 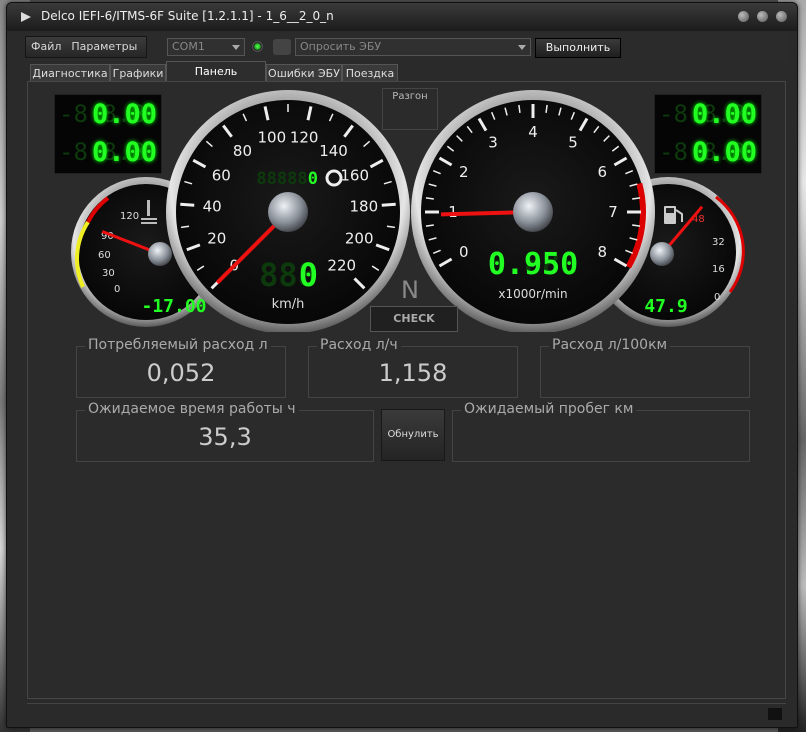 What do you see at coordinates (104, 255) in the screenshot?
I see `temp-tick-label: 60` at bounding box center [104, 255].